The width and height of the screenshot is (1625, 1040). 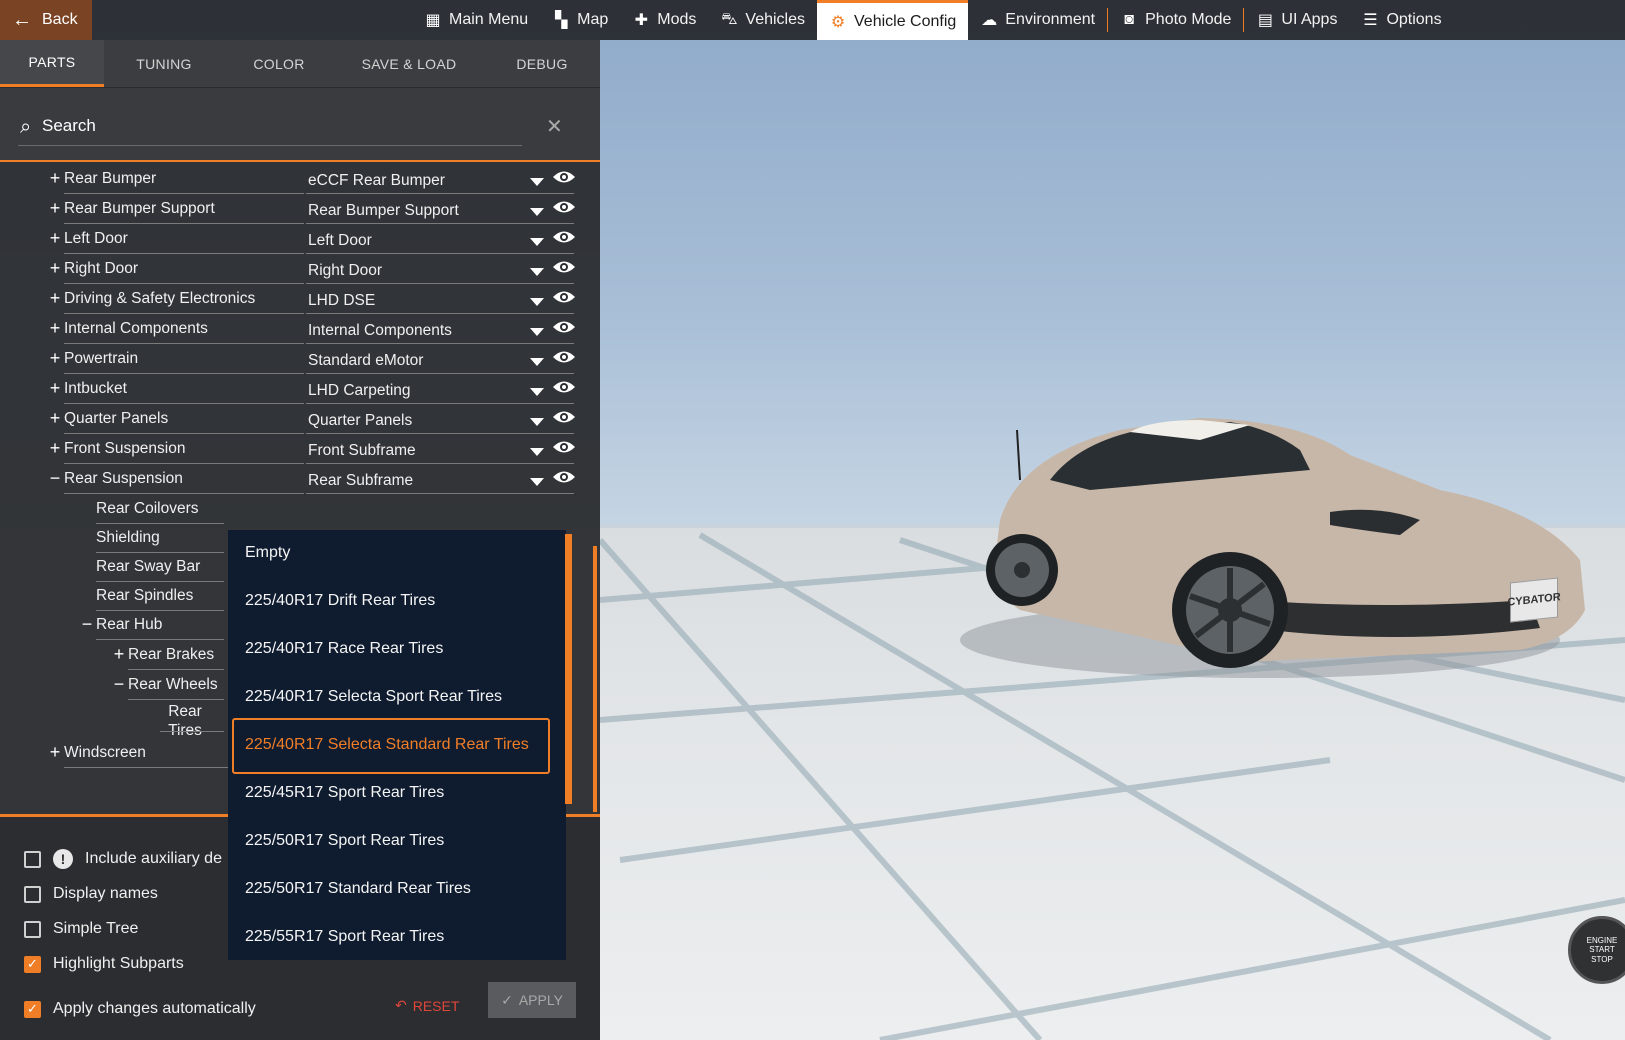 I want to click on option-highlight-subparts: ✓ Highlight Subparts, so click(x=104, y=964).